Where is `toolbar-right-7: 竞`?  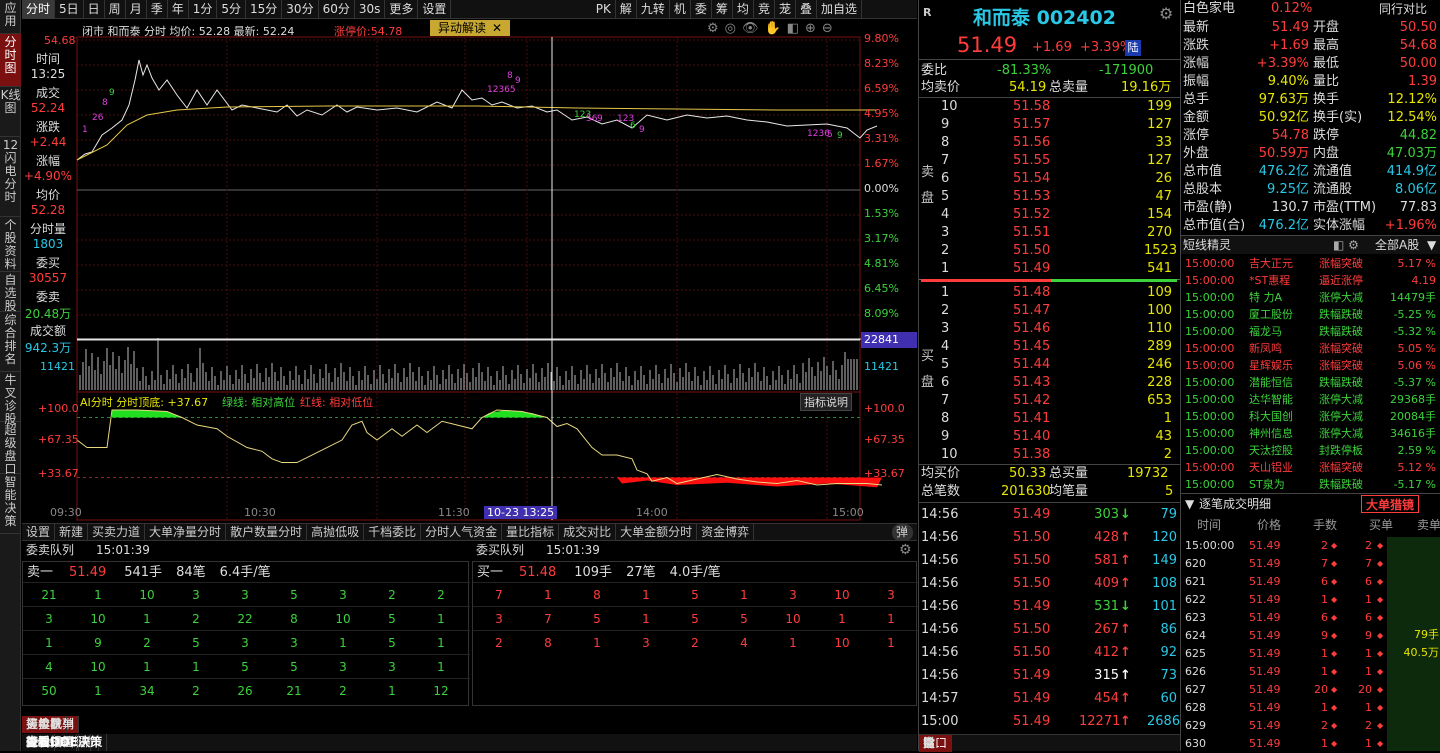 toolbar-right-7: 竞 is located at coordinates (764, 9).